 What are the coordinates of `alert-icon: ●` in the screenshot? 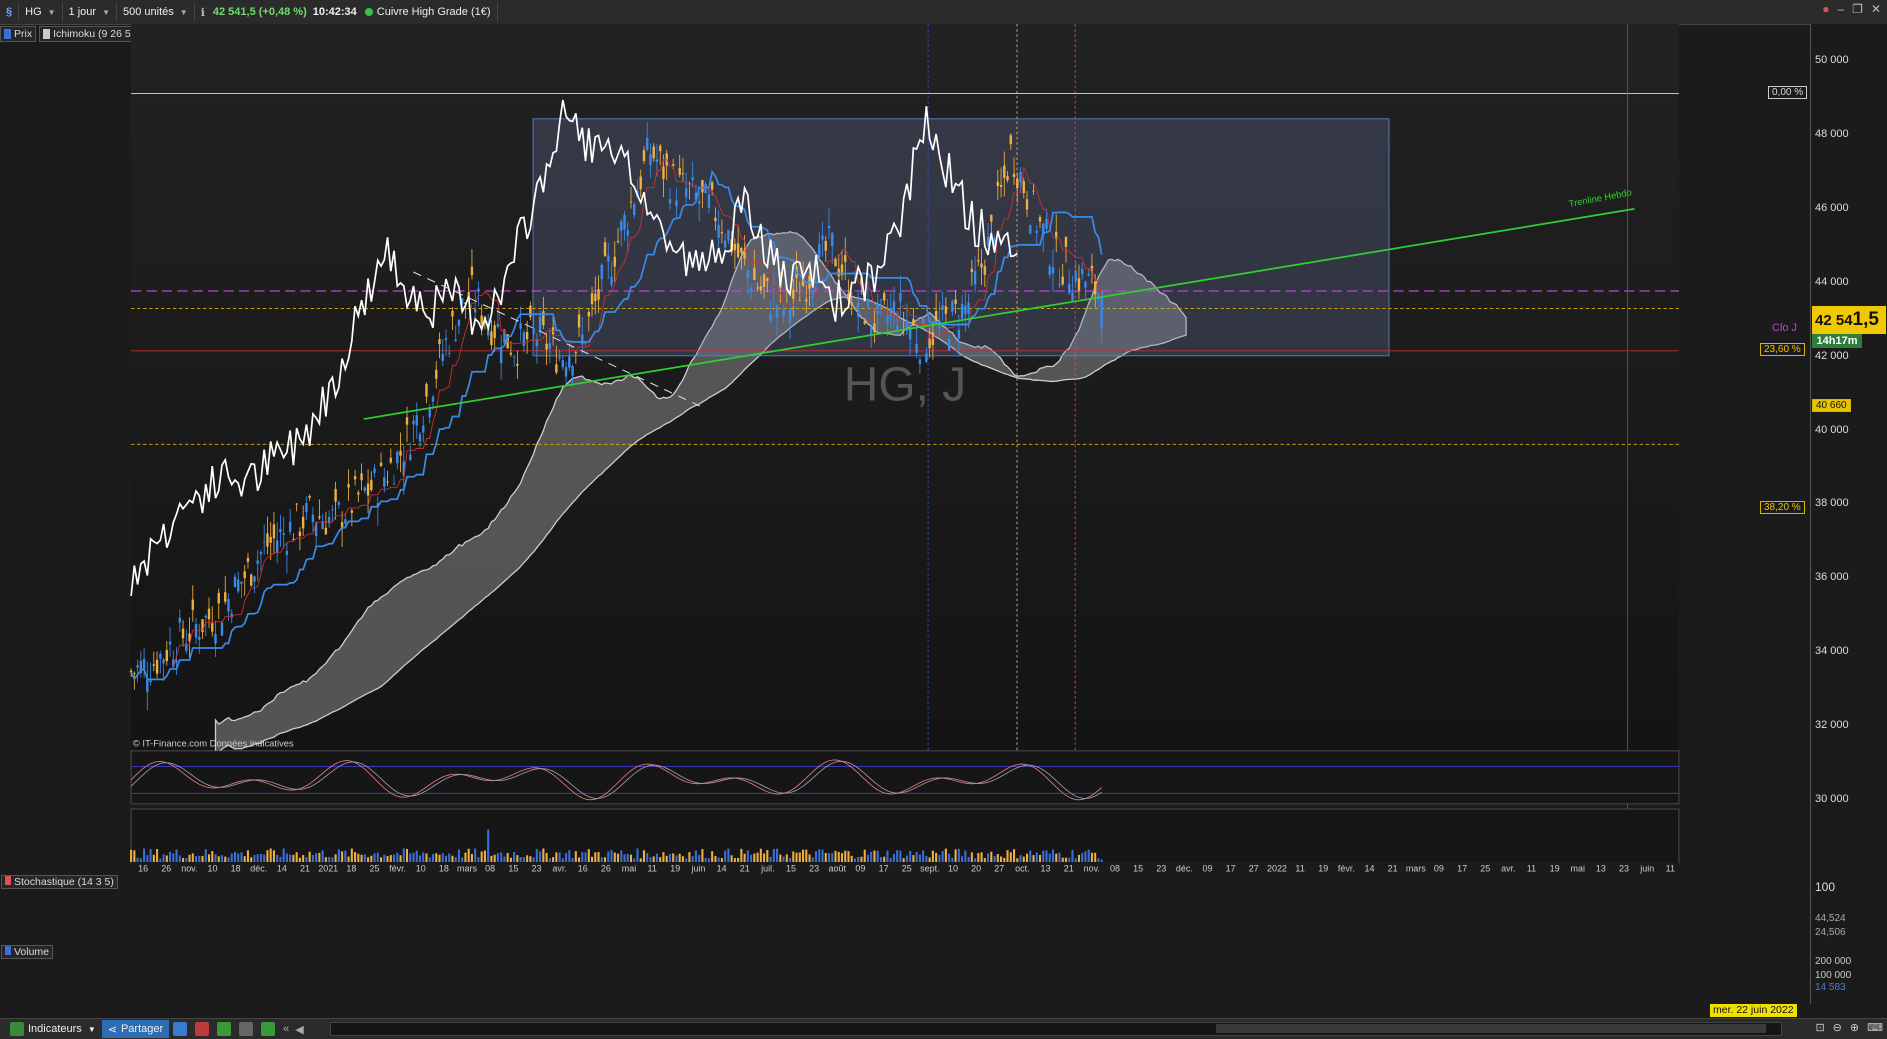 It's located at (1825, 9).